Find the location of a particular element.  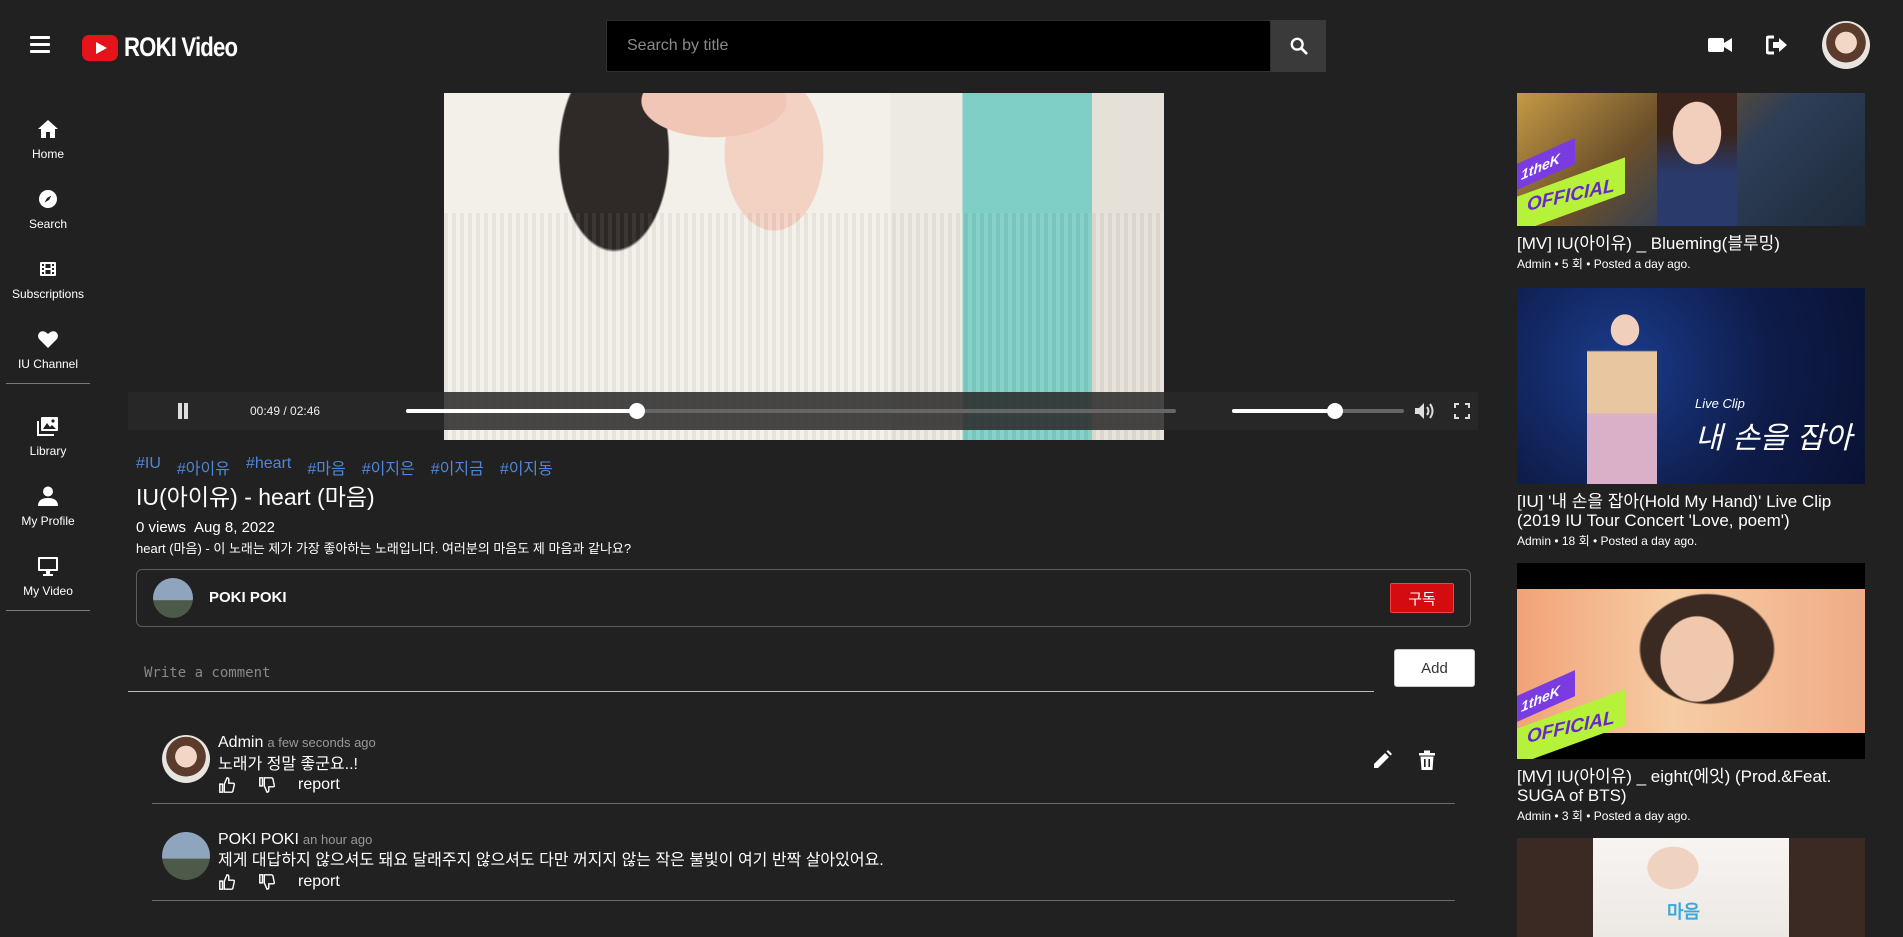

sidebar-item-label: IU Channel is located at coordinates (48, 364).